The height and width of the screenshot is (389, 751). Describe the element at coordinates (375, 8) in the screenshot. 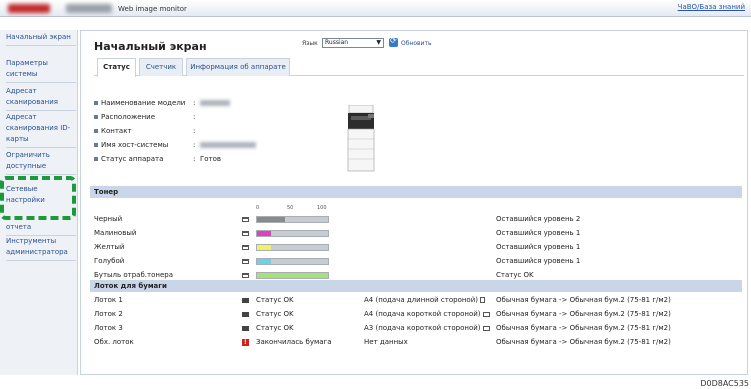

I see `top-bar: Web image monitor ЧаВО/База знаний` at that location.